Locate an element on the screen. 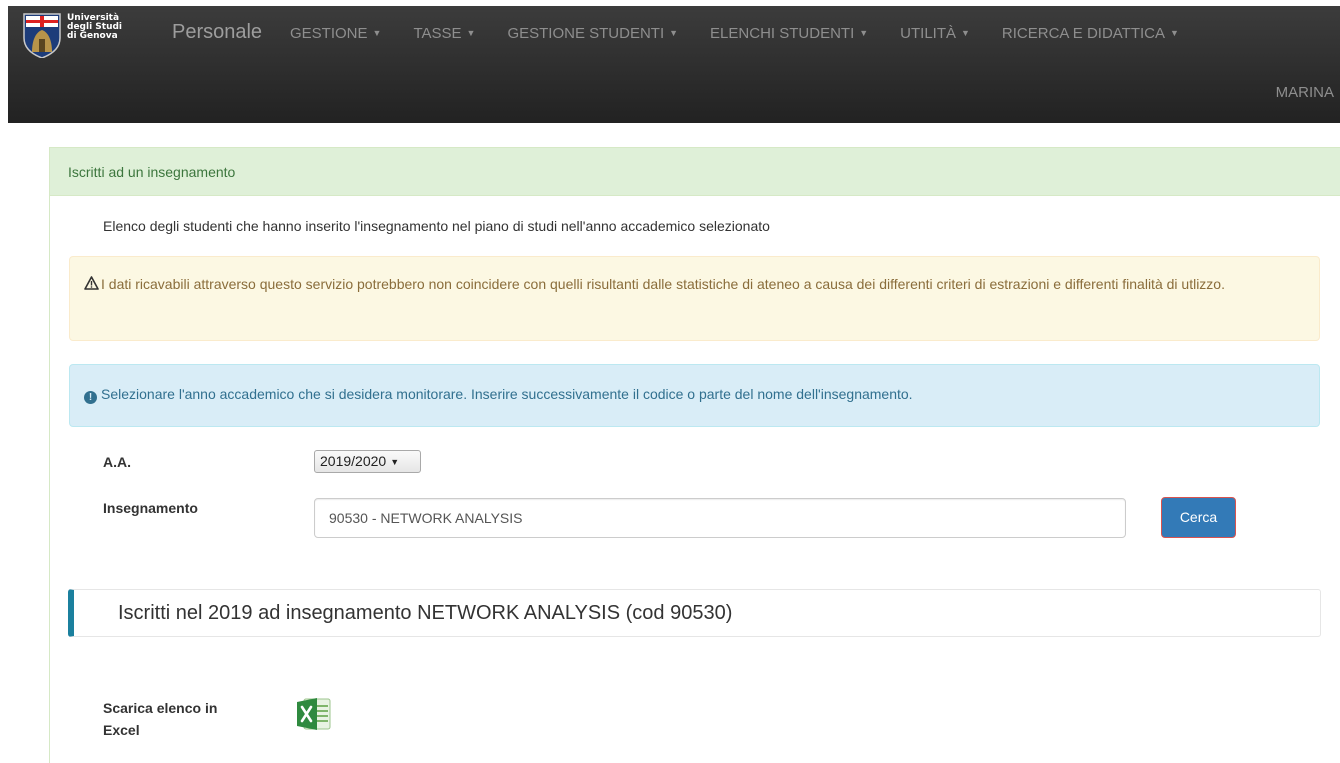 Image resolution: width=1340 pixels, height=763 pixels. download-label: Scarica elenco in Excel is located at coordinates (160, 719).